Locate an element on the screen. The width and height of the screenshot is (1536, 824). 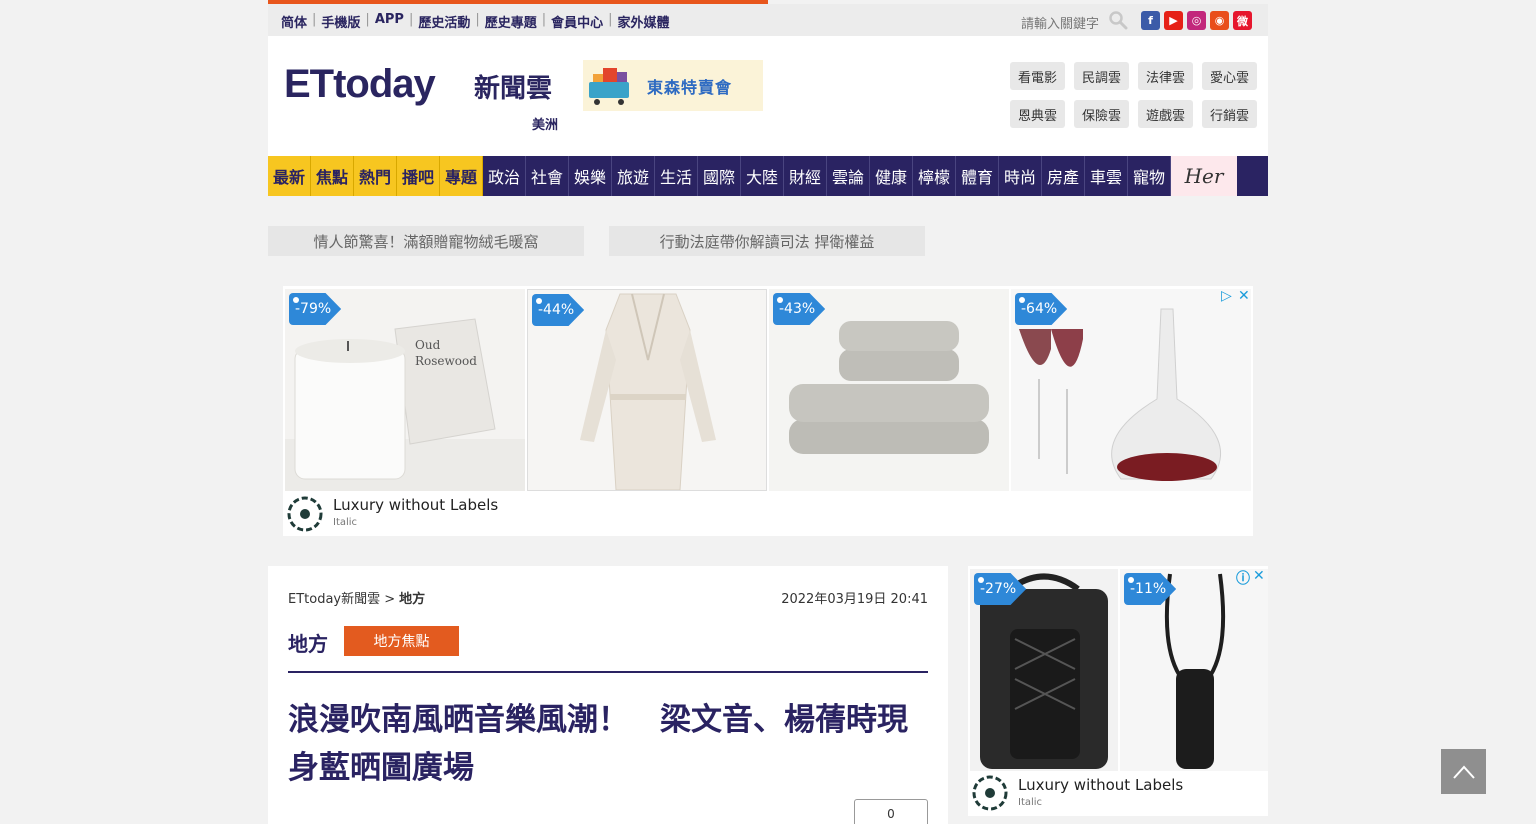
back-to-top-button is located at coordinates (1463, 771).